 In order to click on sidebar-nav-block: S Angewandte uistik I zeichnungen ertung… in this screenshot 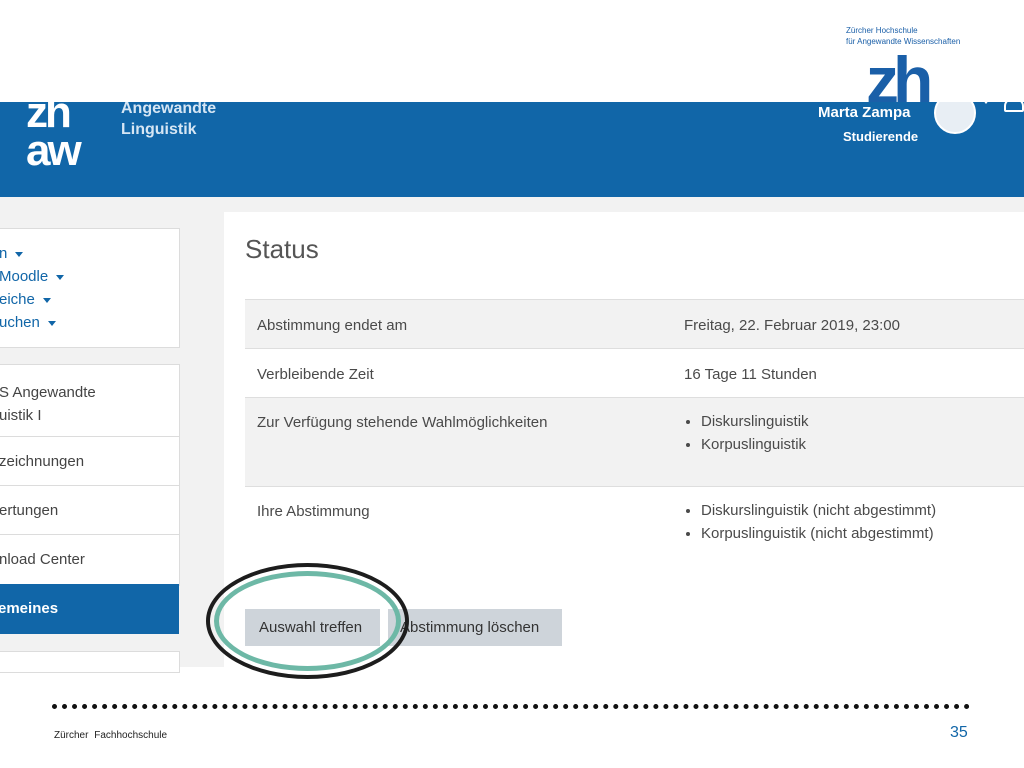, I will do `click(90, 475)`.